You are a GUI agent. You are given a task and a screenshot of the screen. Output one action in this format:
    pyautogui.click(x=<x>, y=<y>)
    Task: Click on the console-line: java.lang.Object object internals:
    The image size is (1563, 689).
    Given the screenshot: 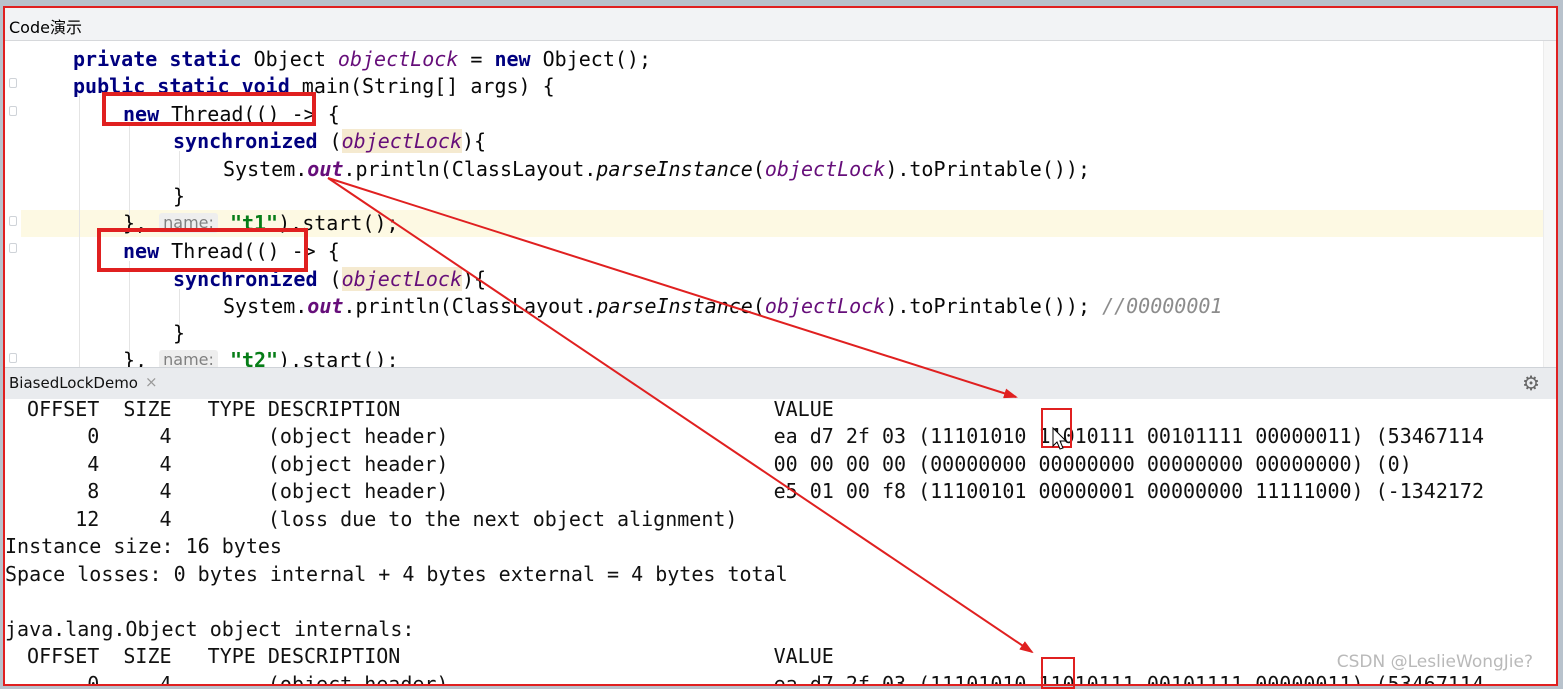 What is the action you would take?
    pyautogui.click(x=210, y=629)
    